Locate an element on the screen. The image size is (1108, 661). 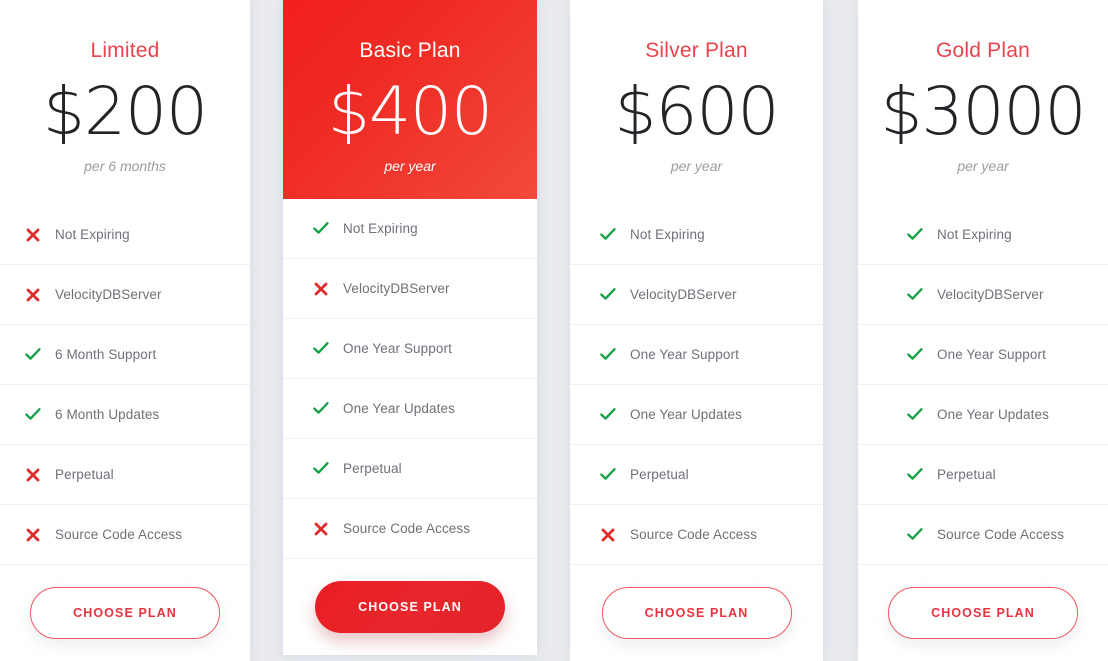
feature-row: 6 Month Support is located at coordinates (125, 355).